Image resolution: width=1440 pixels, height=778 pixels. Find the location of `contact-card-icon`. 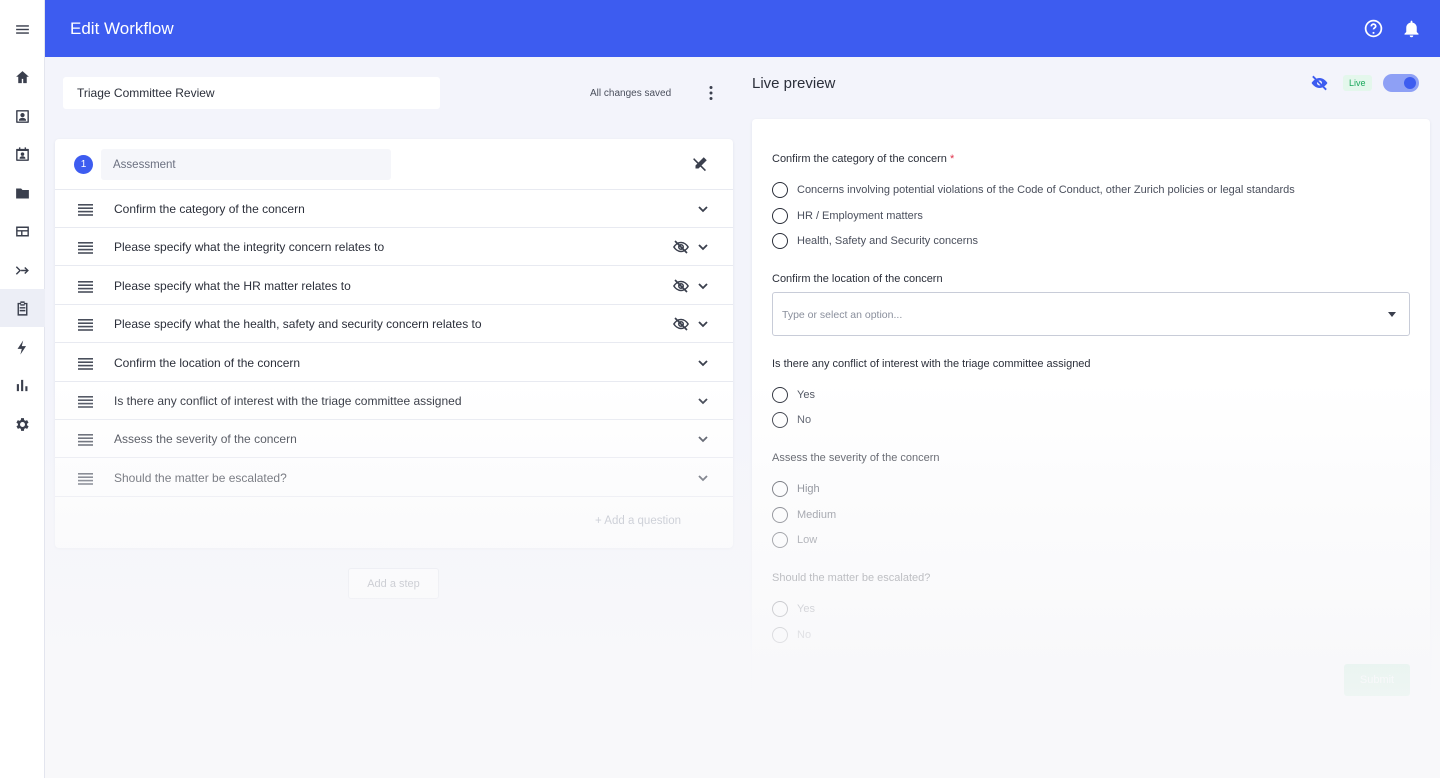

contact-card-icon is located at coordinates (22, 116).